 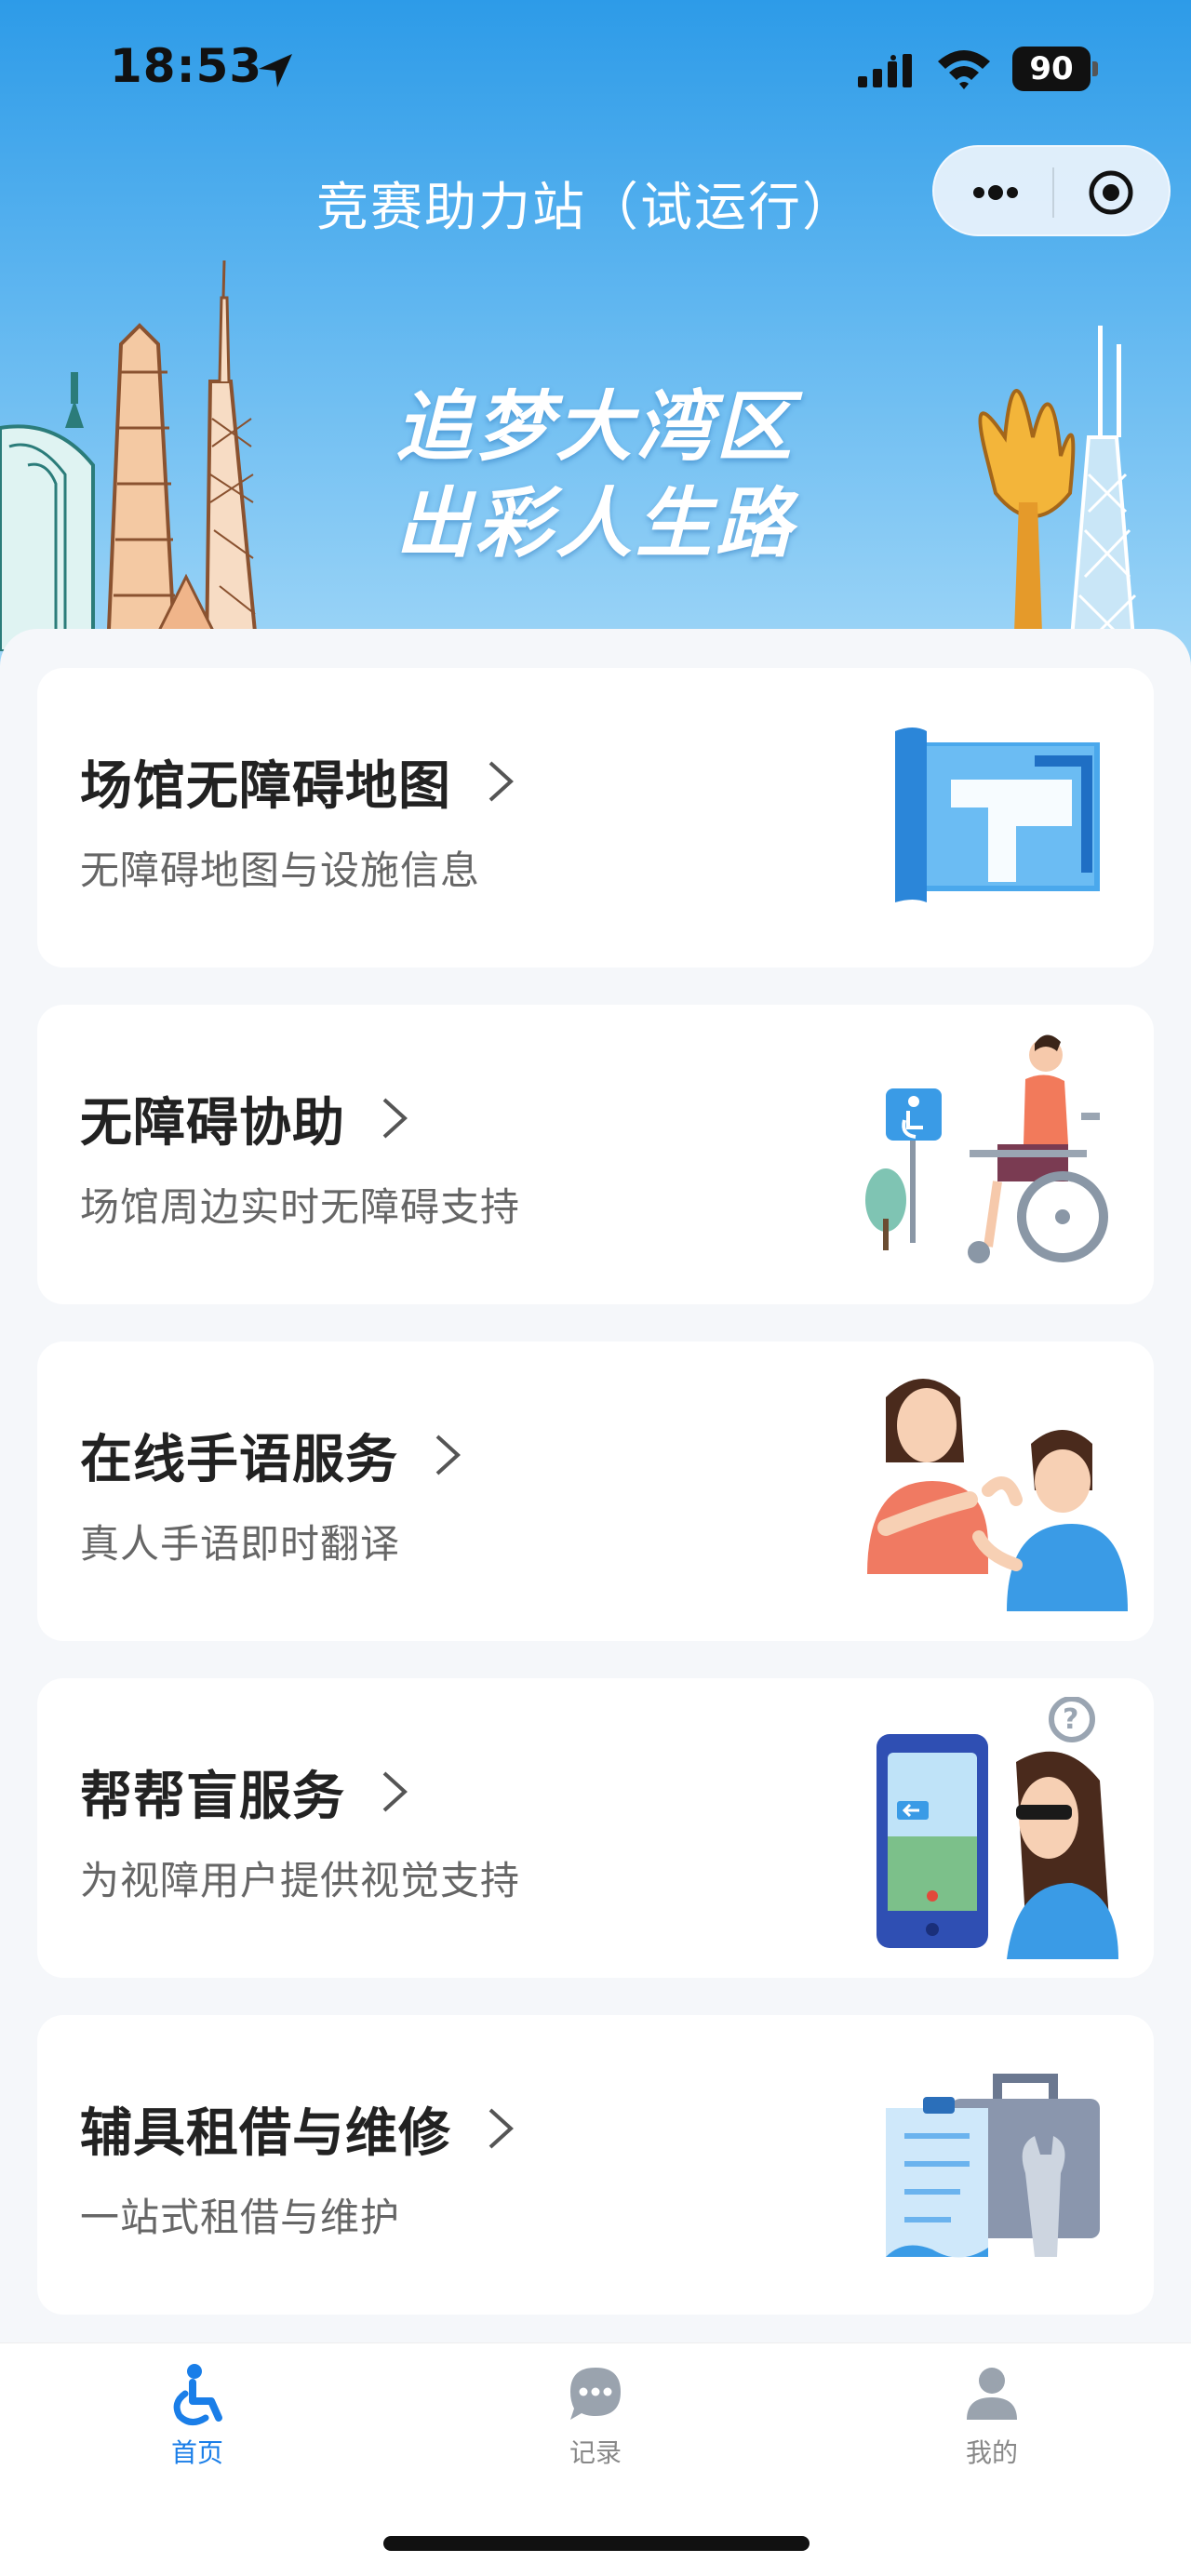 I want to click on cellular-signal-icon, so click(x=885, y=70).